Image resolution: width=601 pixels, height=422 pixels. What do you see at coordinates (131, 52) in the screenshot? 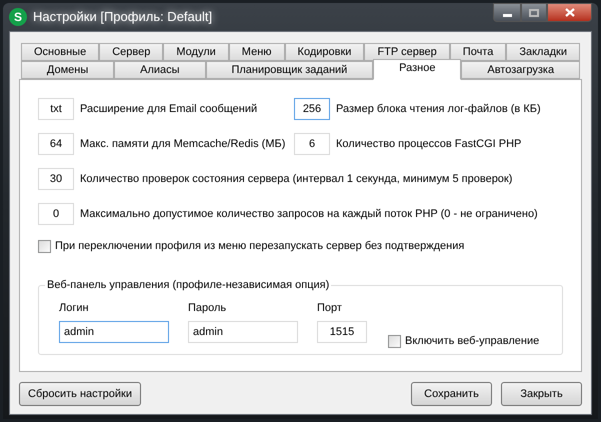
I see `tab: Сервер` at bounding box center [131, 52].